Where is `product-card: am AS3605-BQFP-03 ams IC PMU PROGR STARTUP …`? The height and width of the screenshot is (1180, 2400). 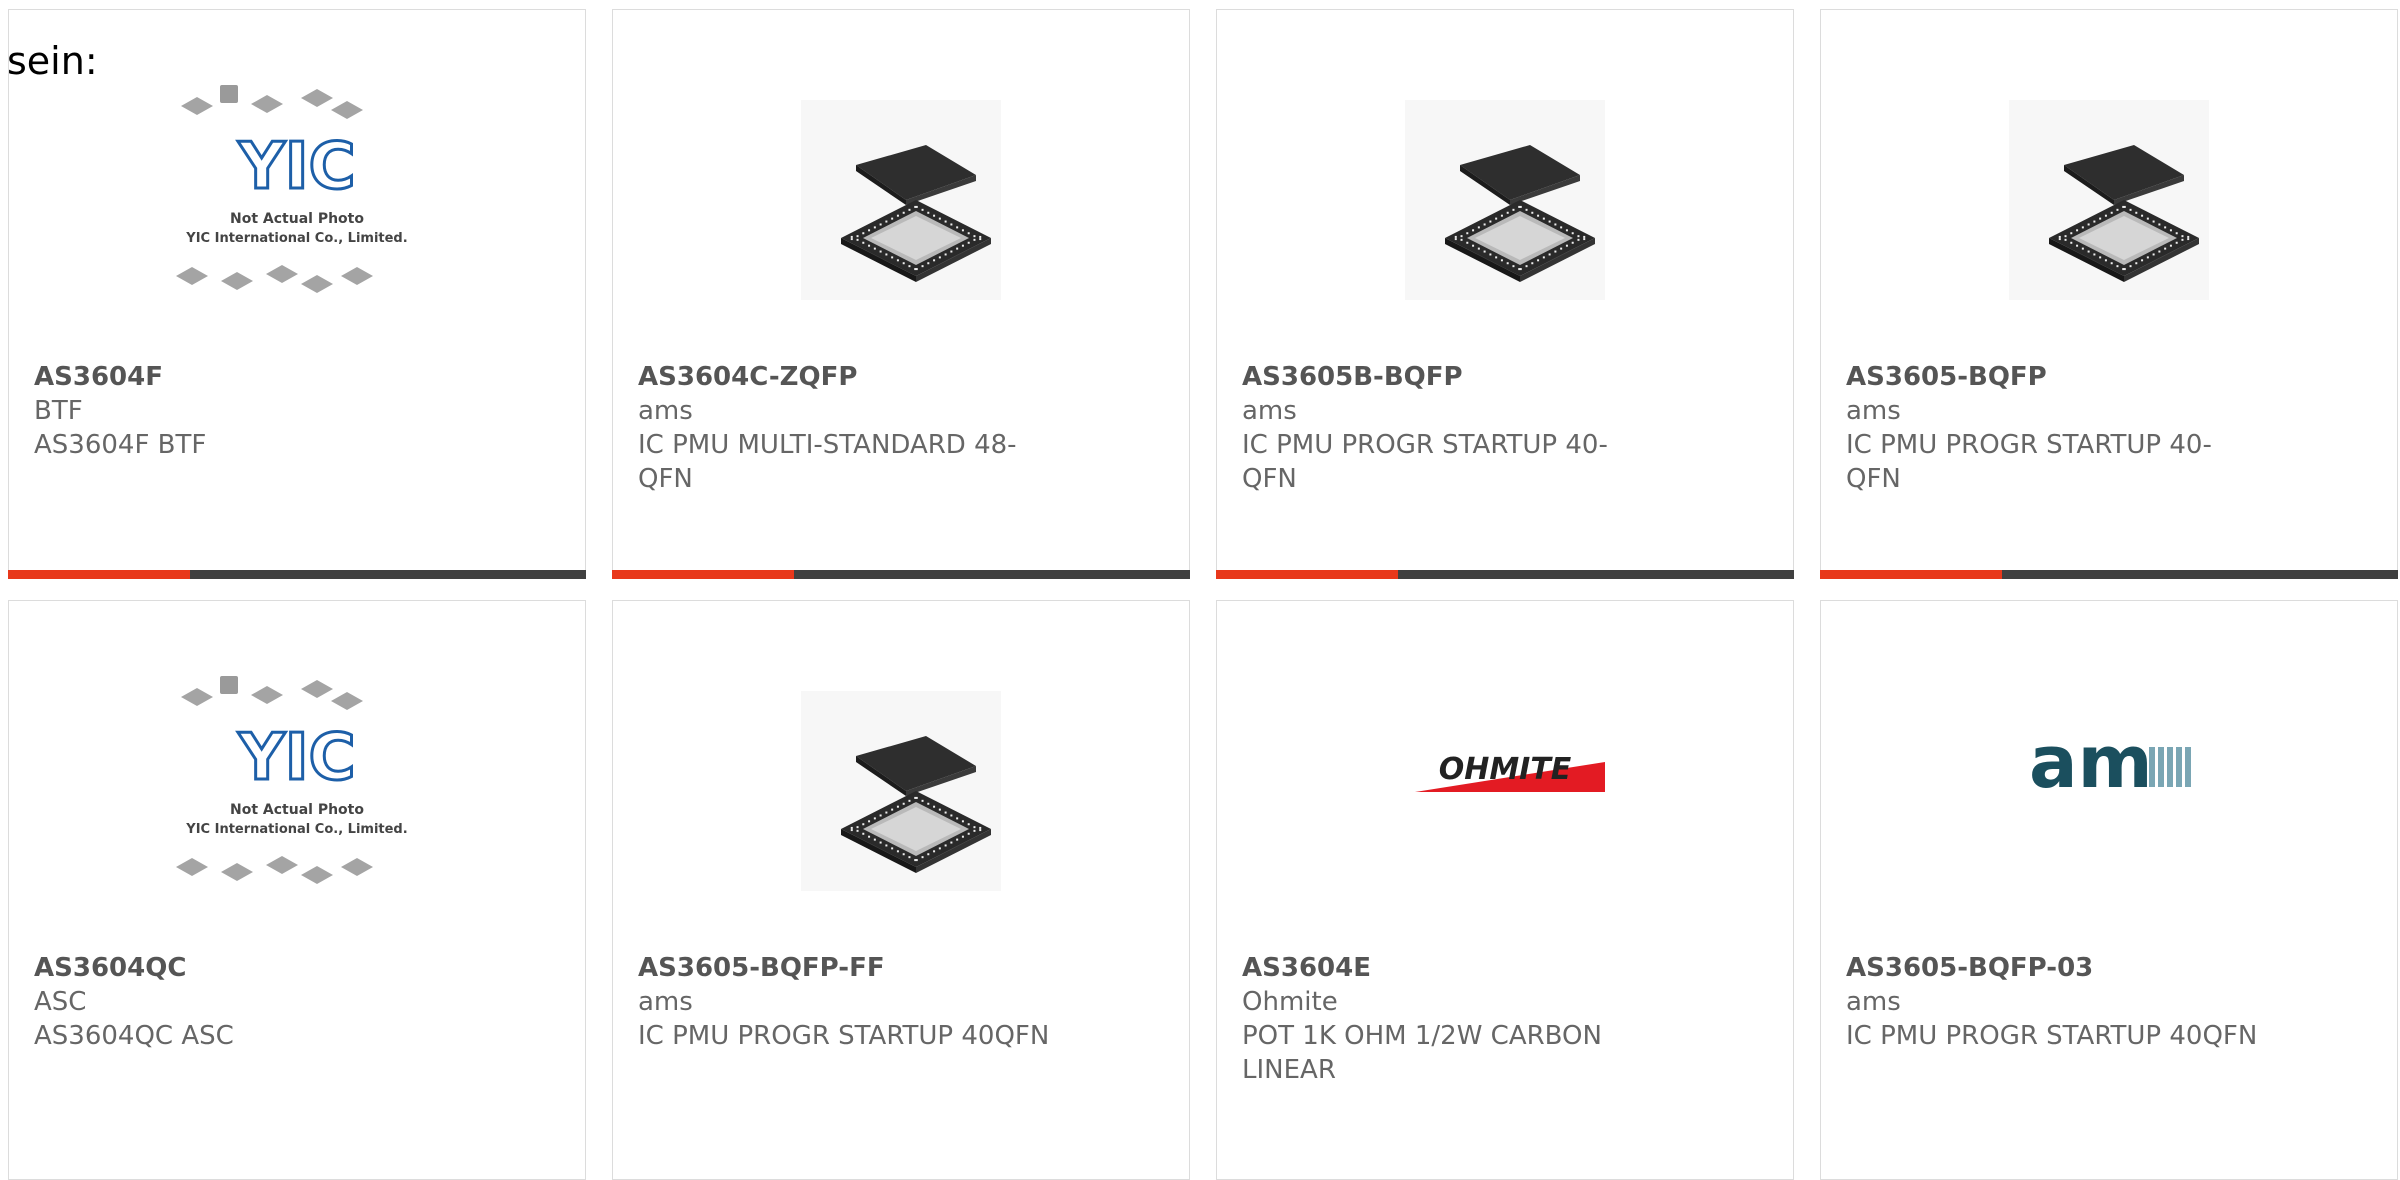 product-card: am AS3605-BQFP-03 ams IC PMU PROGR STARTUP … is located at coordinates (2109, 890).